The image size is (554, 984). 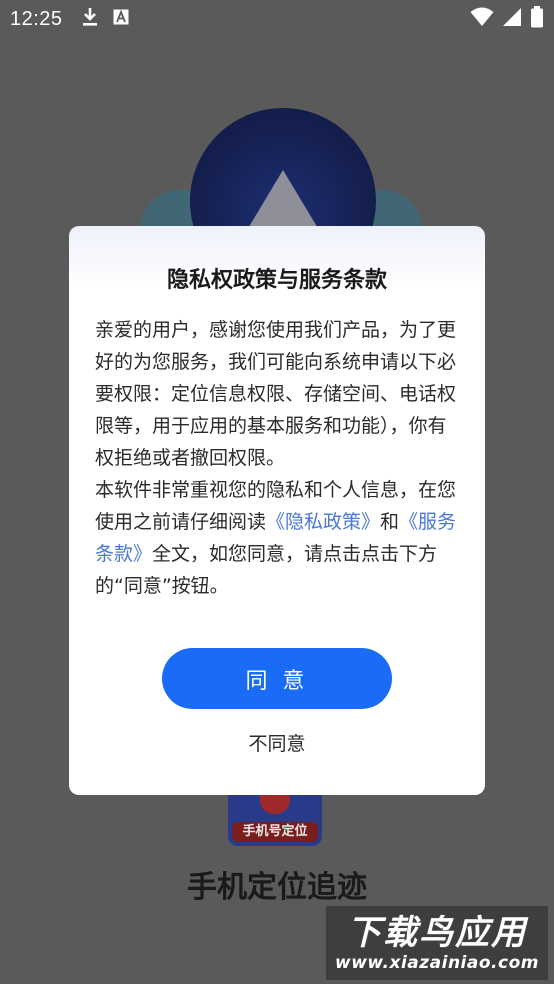 I want to click on background-app-name: 手机定位追迹, so click(x=277, y=887).